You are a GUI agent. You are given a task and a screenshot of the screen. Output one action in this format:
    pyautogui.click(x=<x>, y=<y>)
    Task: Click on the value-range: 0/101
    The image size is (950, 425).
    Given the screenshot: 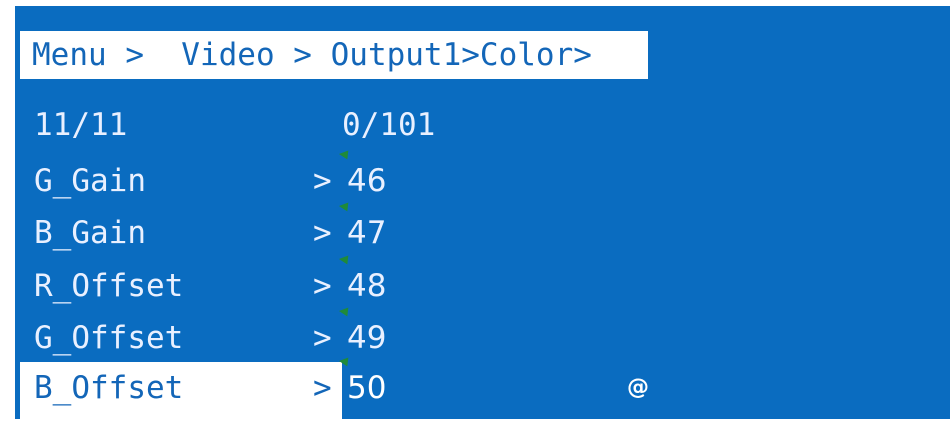 What is the action you would take?
    pyautogui.click(x=389, y=125)
    